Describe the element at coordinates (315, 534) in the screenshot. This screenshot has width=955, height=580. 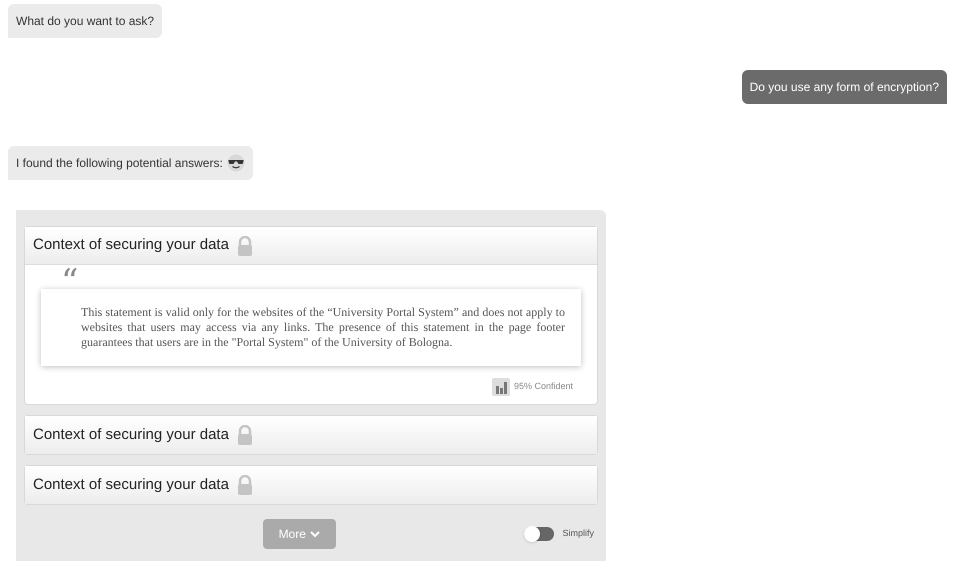
I see `chevron-down-icon` at that location.